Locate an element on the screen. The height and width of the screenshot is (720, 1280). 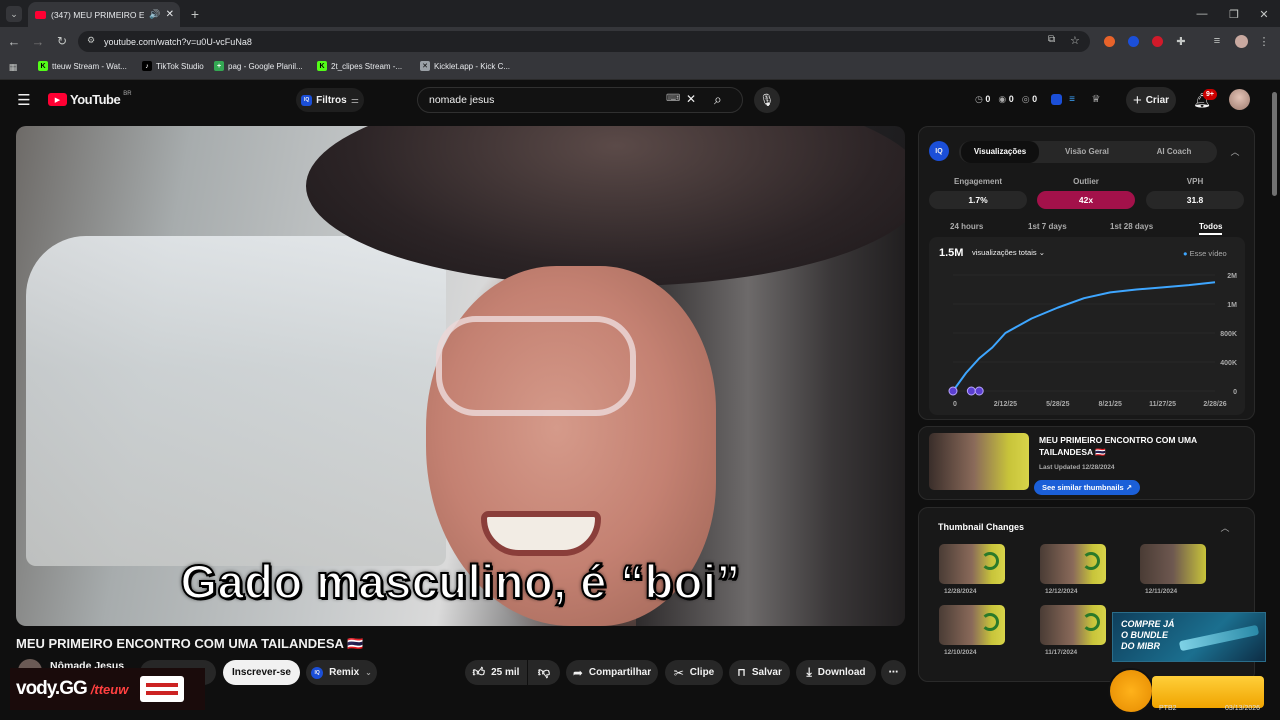
download-button: ⤓ Download is located at coordinates (836, 672).